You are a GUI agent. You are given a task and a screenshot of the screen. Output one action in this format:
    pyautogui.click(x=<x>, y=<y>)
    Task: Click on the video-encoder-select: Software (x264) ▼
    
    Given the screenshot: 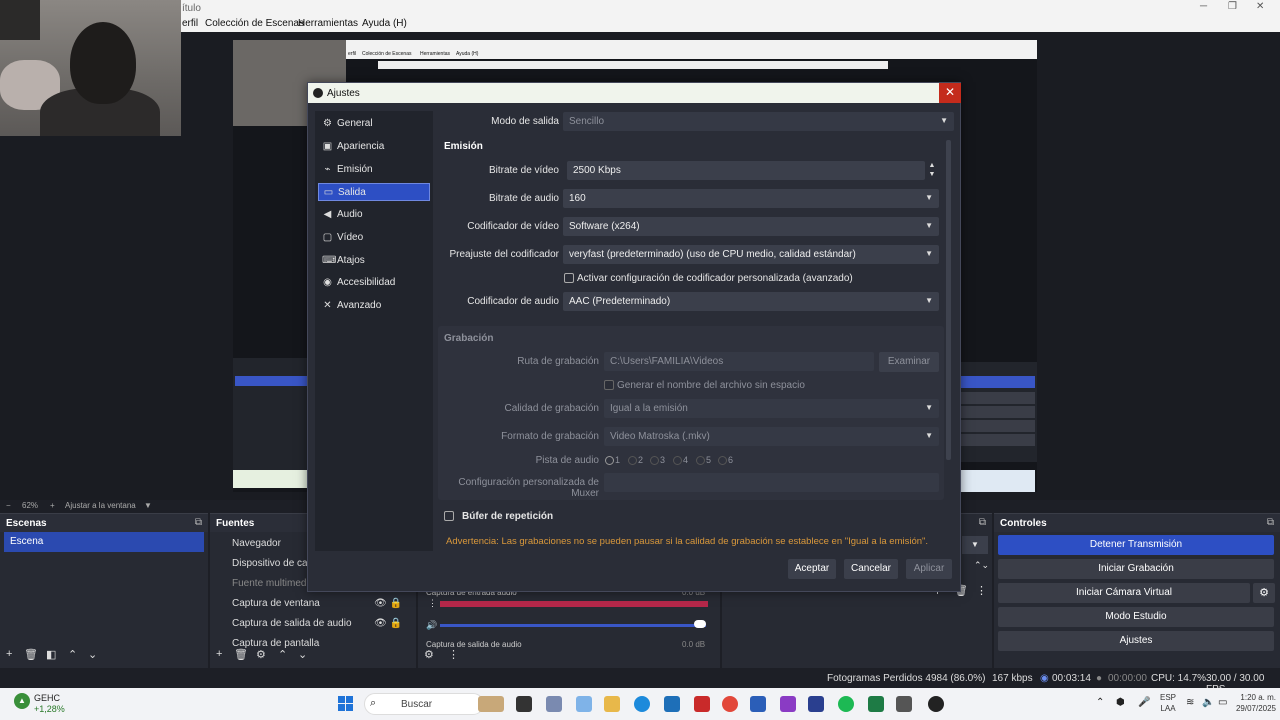 What is the action you would take?
    pyautogui.click(x=751, y=226)
    